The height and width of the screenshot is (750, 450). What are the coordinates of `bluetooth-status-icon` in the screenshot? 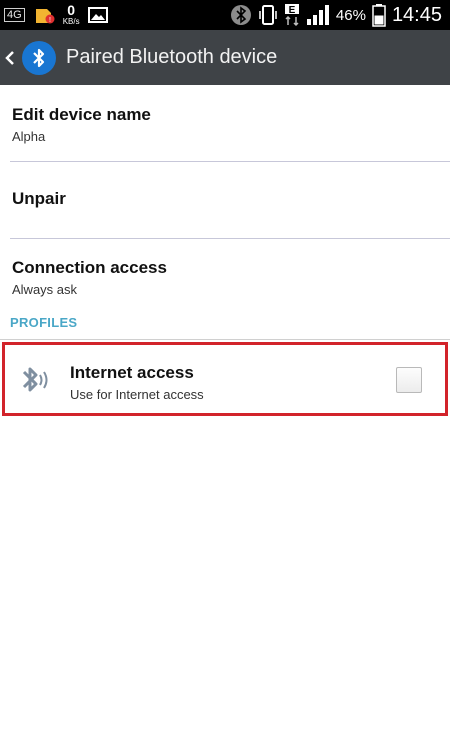 It's located at (241, 15).